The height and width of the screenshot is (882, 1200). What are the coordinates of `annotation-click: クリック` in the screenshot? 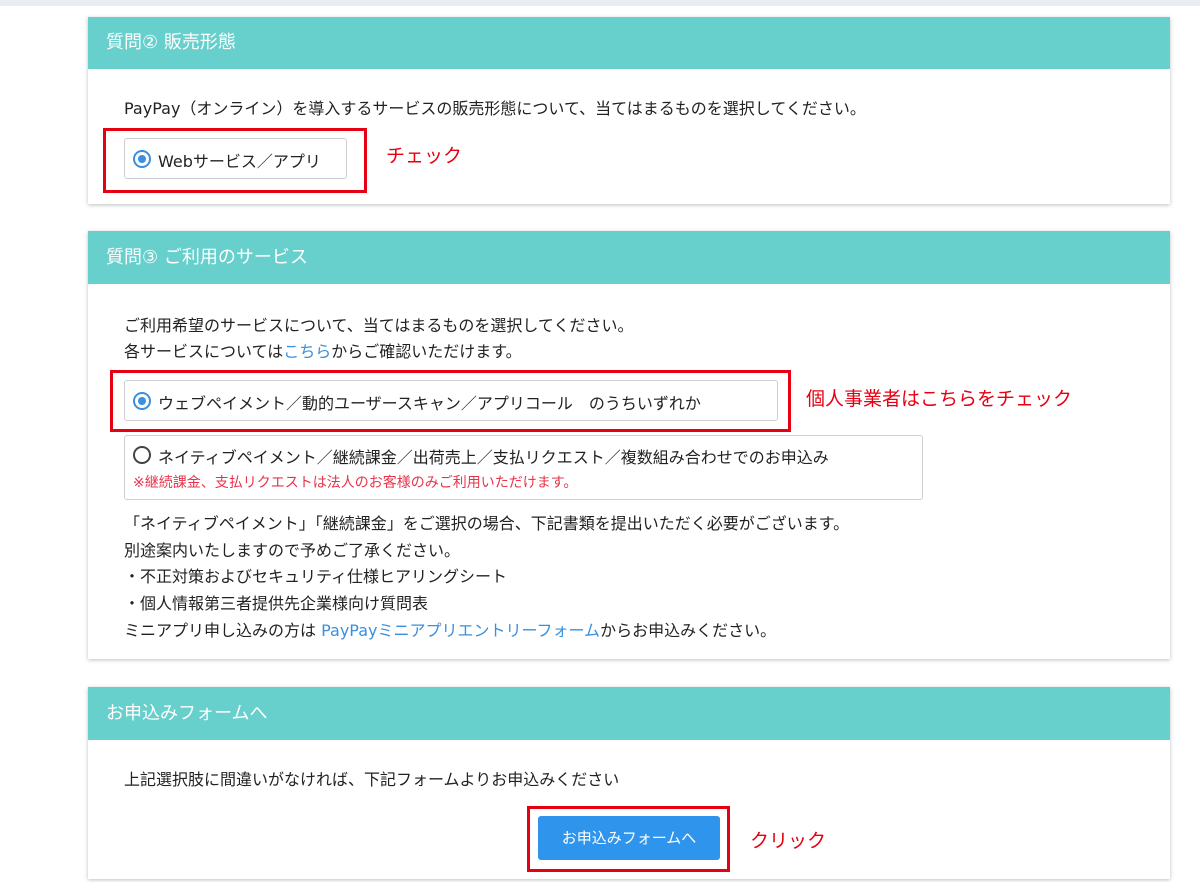 It's located at (788, 841).